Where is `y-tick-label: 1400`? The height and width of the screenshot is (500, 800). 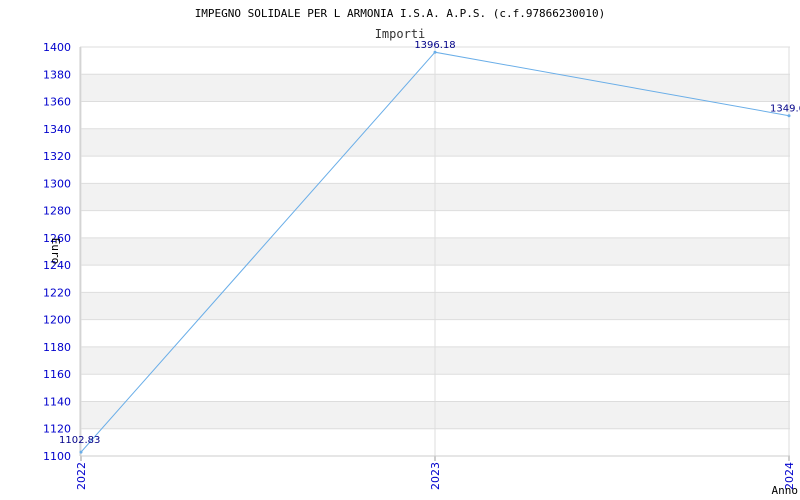
y-tick-label: 1400 is located at coordinates (57, 47).